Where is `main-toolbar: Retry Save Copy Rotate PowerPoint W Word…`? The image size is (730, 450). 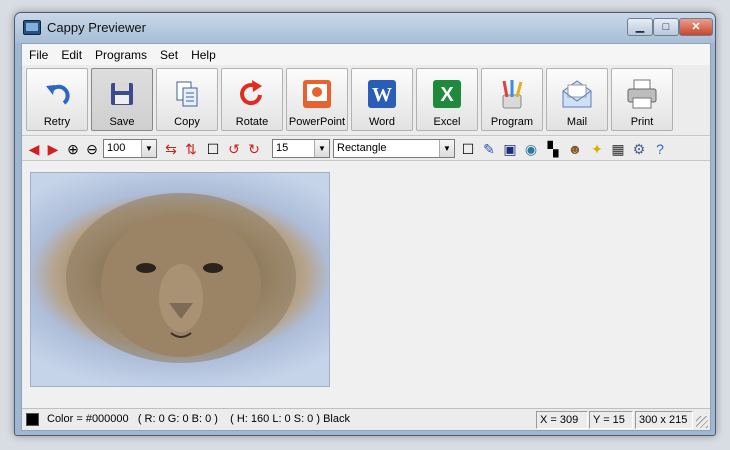 main-toolbar: Retry Save Copy Rotate PowerPoint W Word… is located at coordinates (366, 100).